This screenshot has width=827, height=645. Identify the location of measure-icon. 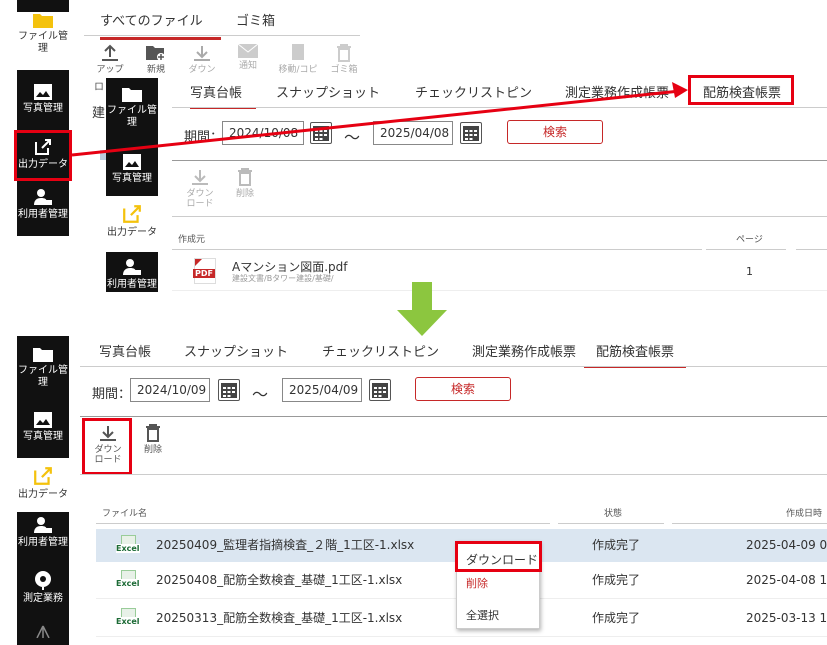
(43, 580).